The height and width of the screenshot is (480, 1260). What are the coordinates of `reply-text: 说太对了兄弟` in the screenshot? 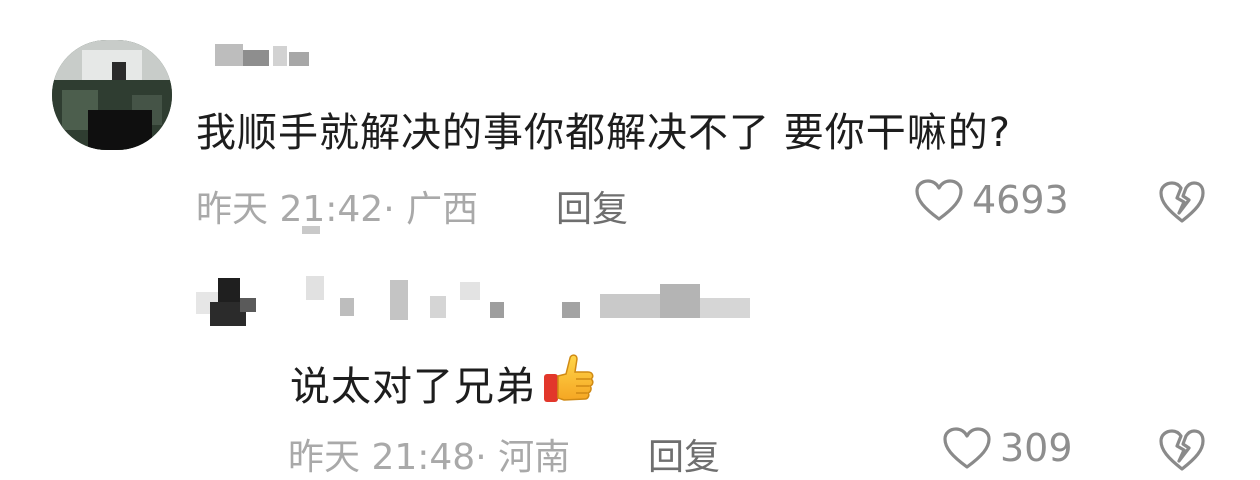 It's located at (443, 381).